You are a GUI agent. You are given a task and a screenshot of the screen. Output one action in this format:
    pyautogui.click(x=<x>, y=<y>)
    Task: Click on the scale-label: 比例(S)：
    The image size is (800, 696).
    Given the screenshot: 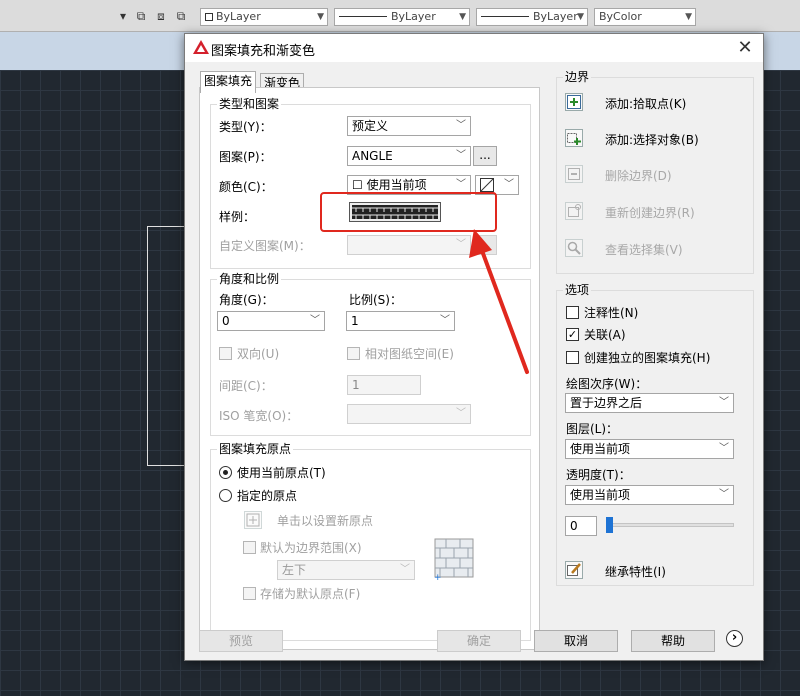 What is the action you would take?
    pyautogui.click(x=375, y=300)
    